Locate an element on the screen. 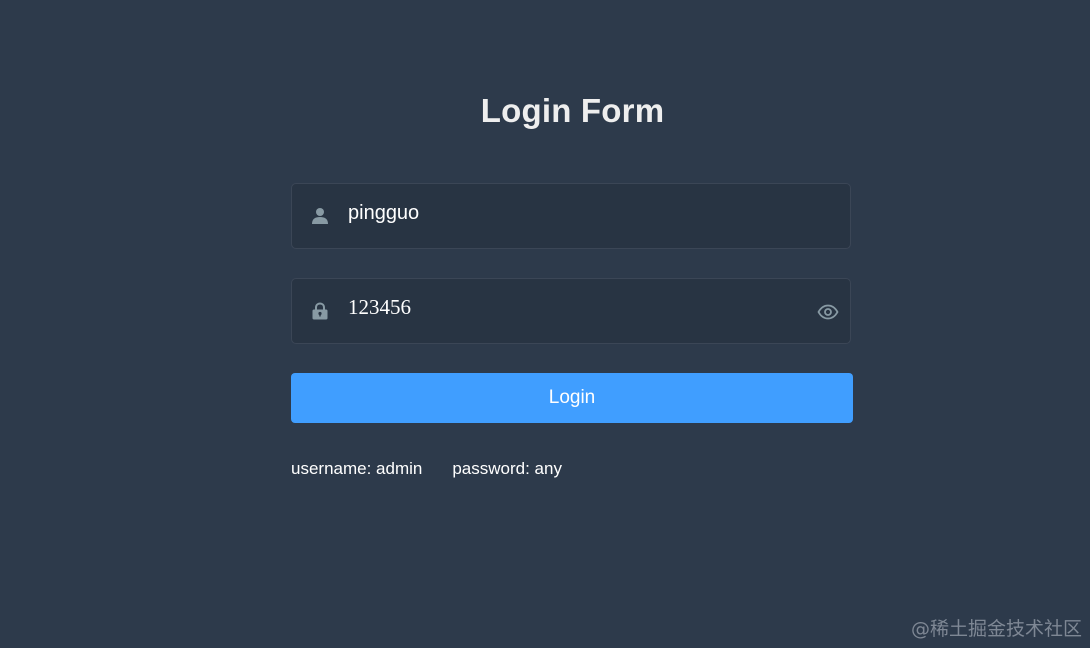 This screenshot has width=1090, height=648. password-field is located at coordinates (571, 309).